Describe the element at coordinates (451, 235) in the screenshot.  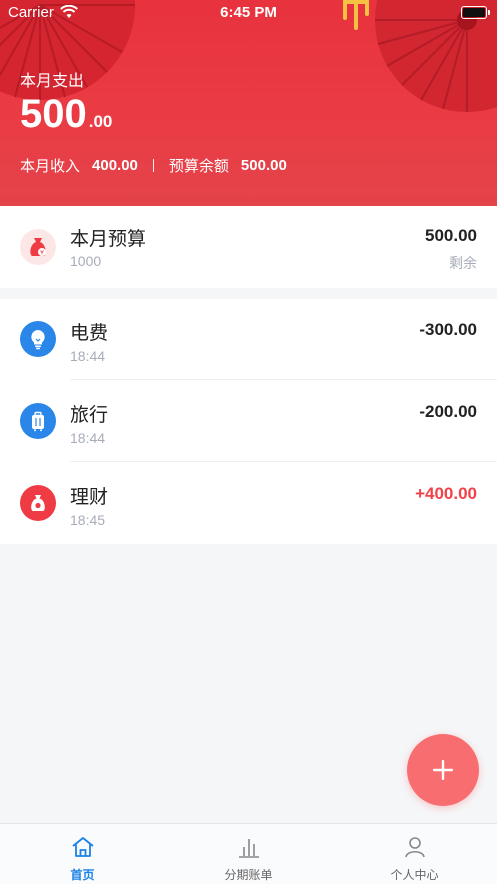
I see `budget-remaining-value: 500.00` at that location.